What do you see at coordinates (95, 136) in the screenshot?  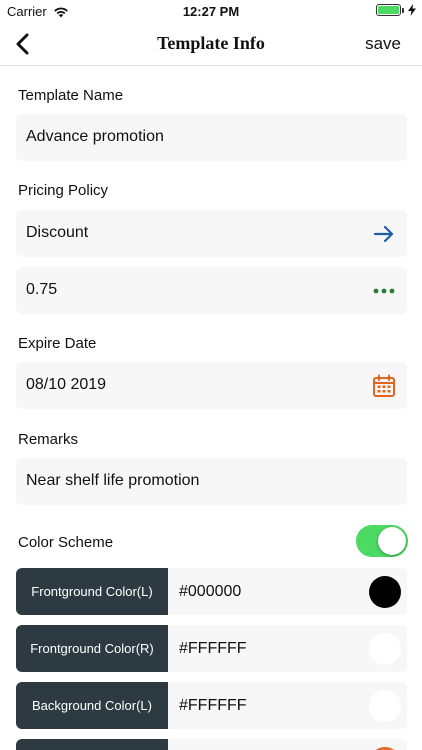 I see `template-name-value: Advance promotion` at bounding box center [95, 136].